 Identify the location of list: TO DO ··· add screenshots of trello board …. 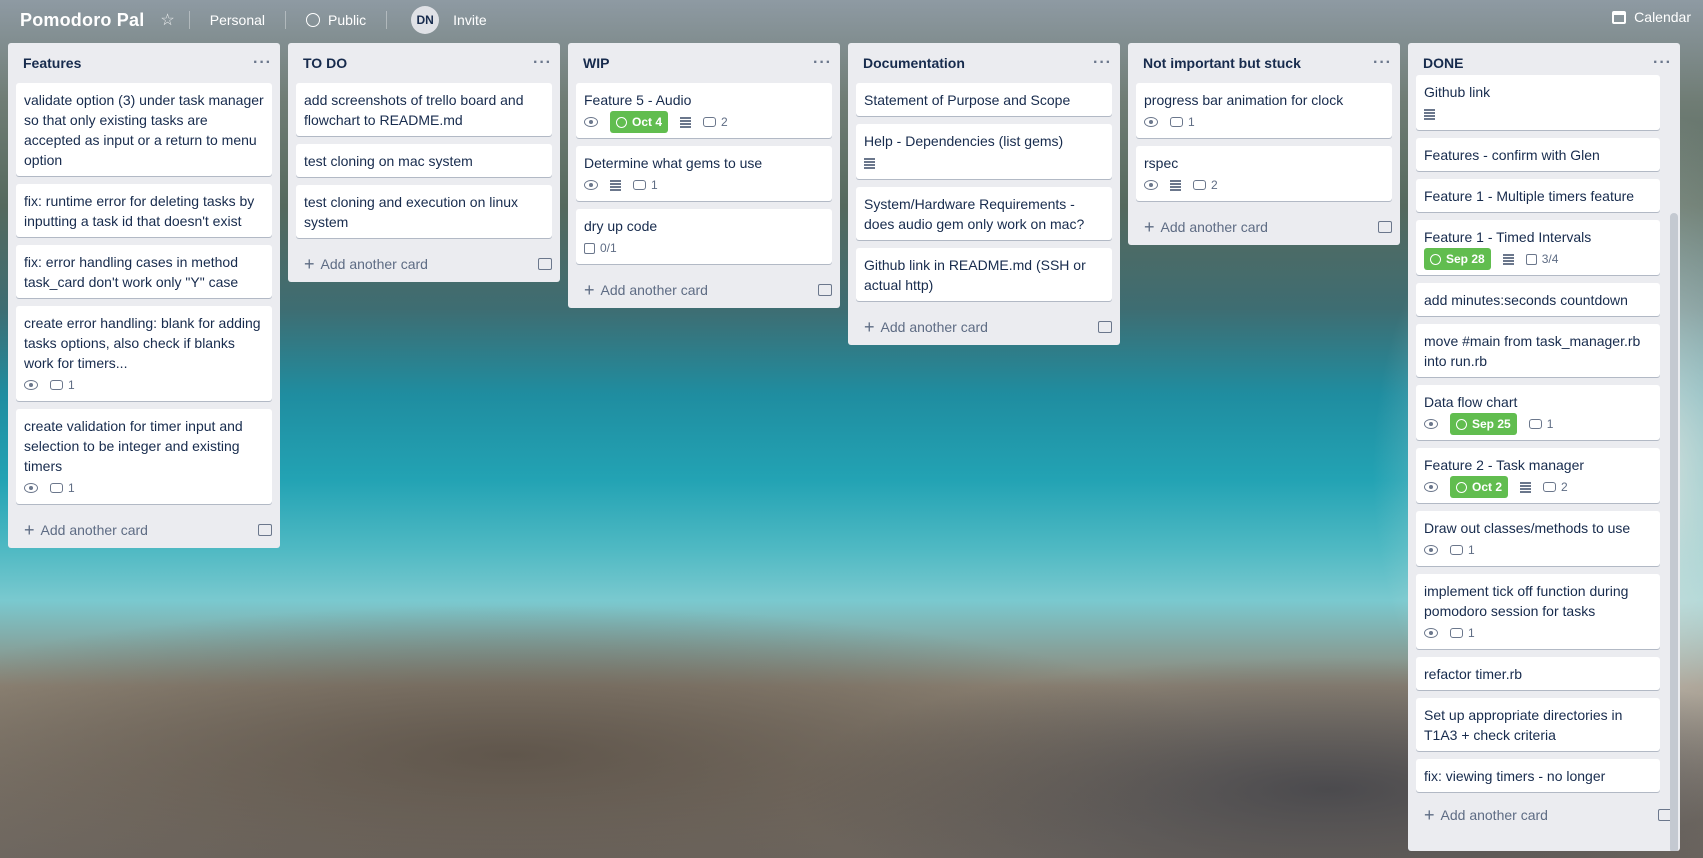
(424, 162).